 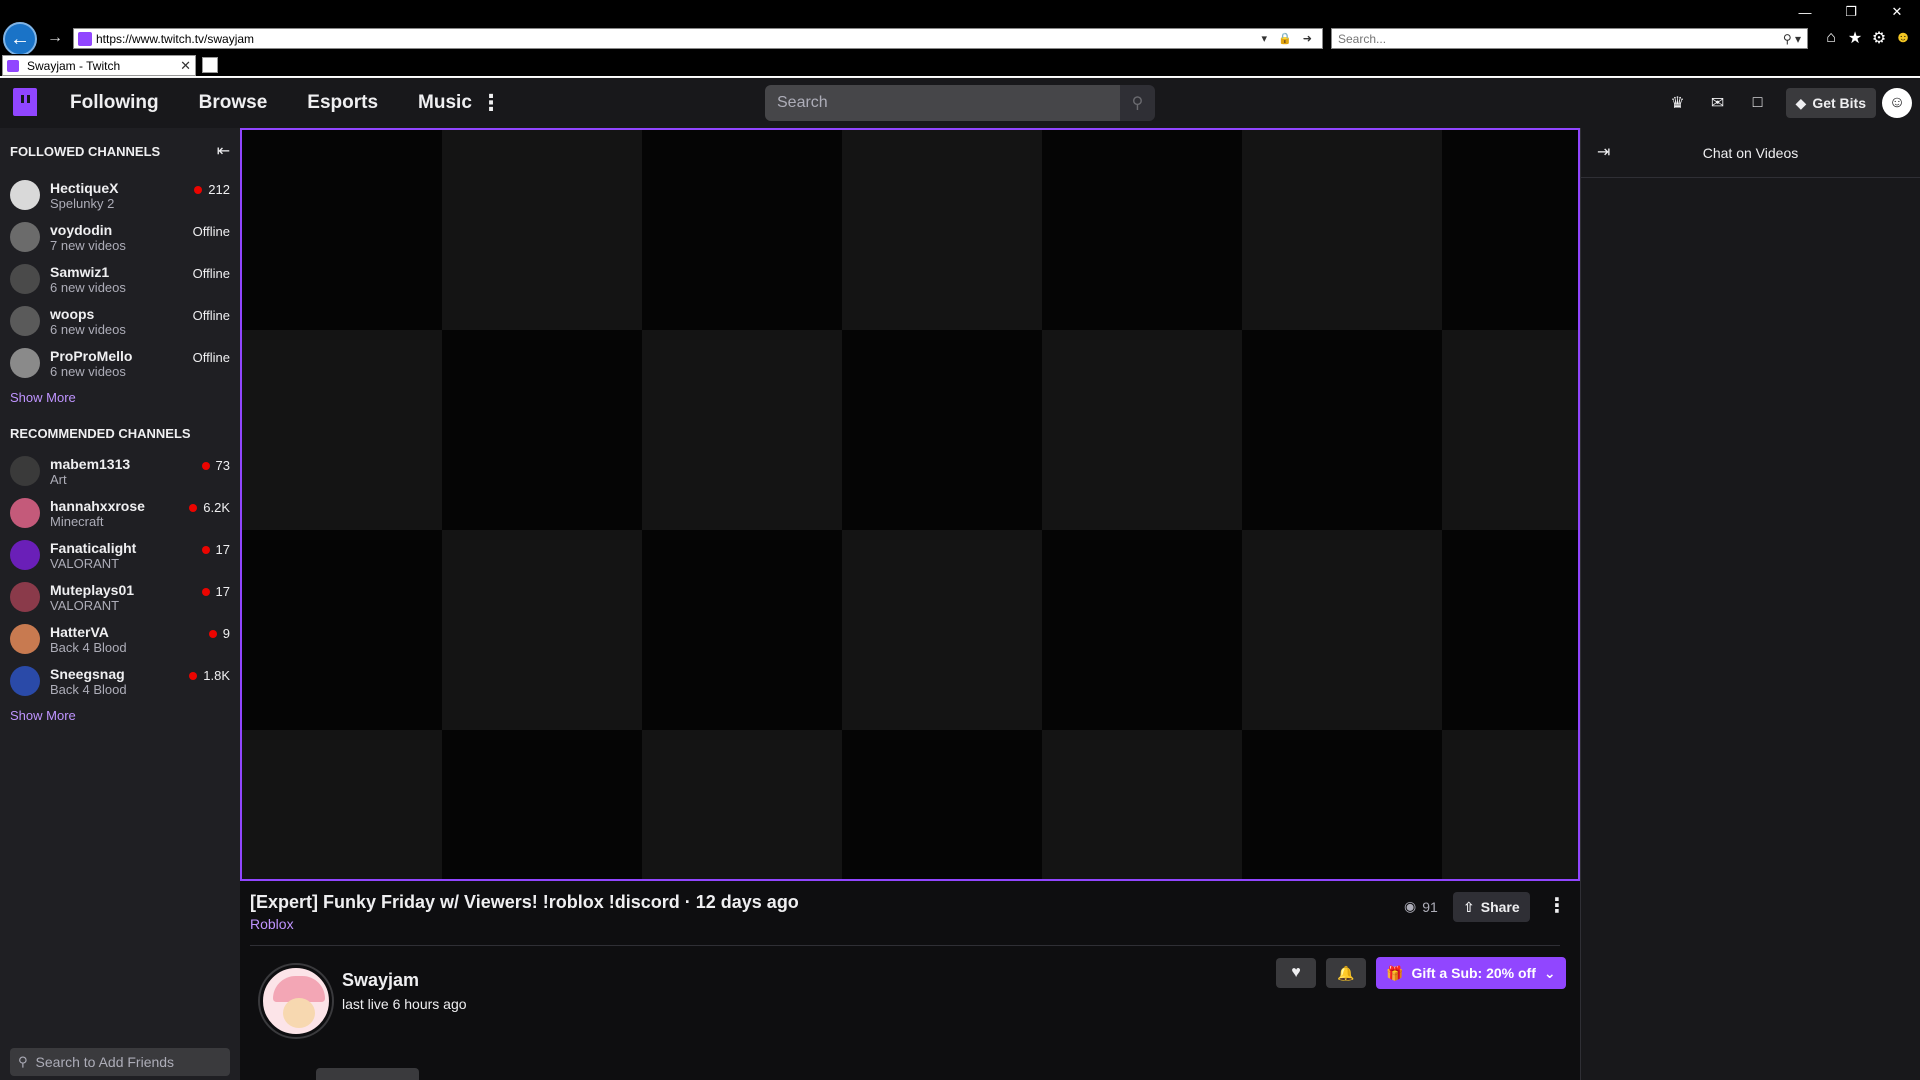 I want to click on gift-icon: 🎁, so click(x=1395, y=972).